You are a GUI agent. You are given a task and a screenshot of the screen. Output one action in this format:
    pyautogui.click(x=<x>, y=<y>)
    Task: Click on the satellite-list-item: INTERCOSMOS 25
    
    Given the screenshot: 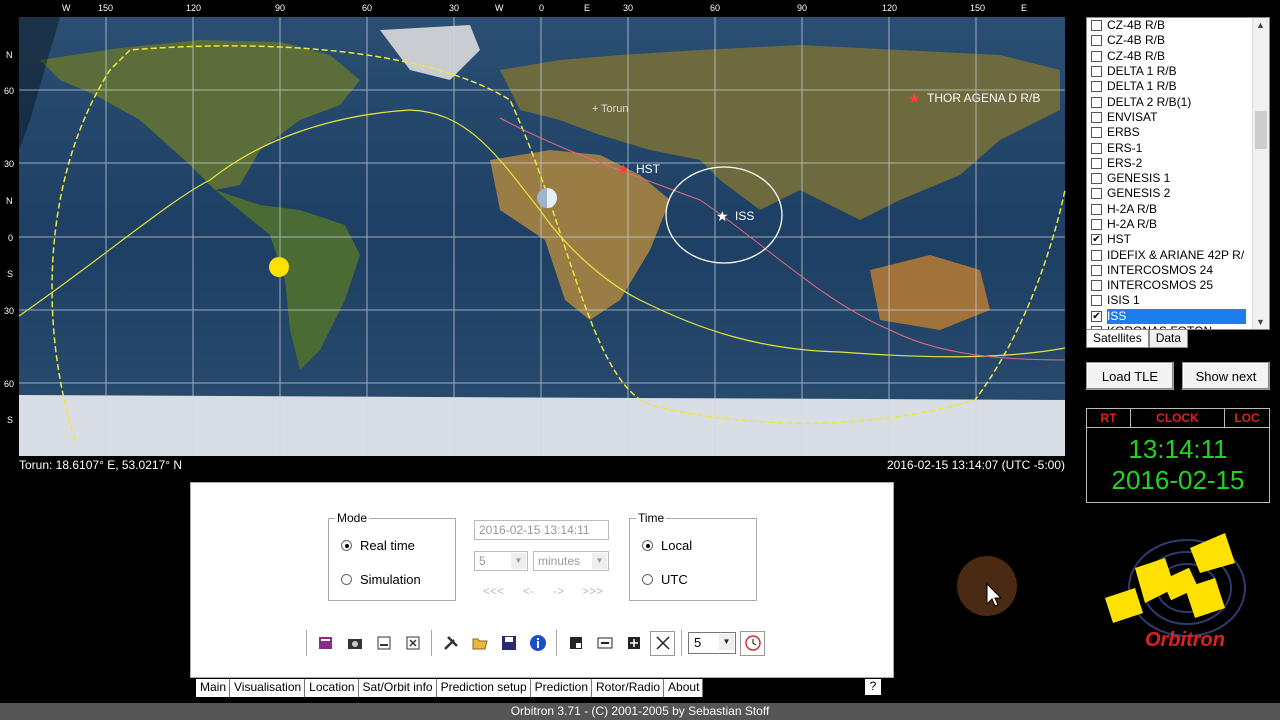 What is the action you would take?
    pyautogui.click(x=1178, y=285)
    